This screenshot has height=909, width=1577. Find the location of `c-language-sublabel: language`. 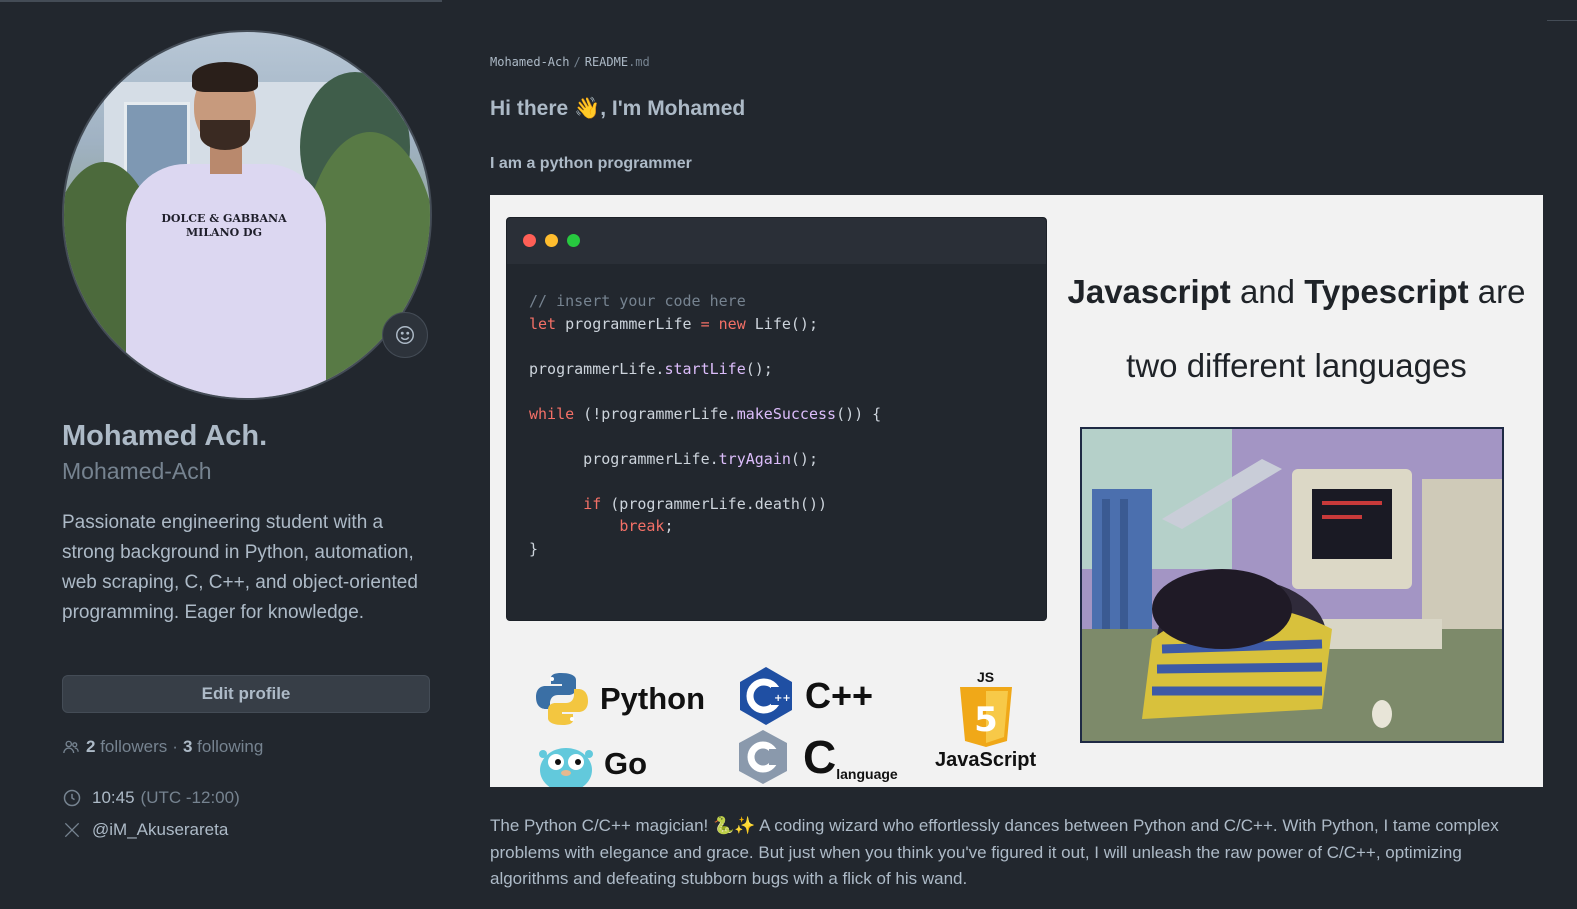

c-language-sublabel: language is located at coordinates (867, 774).